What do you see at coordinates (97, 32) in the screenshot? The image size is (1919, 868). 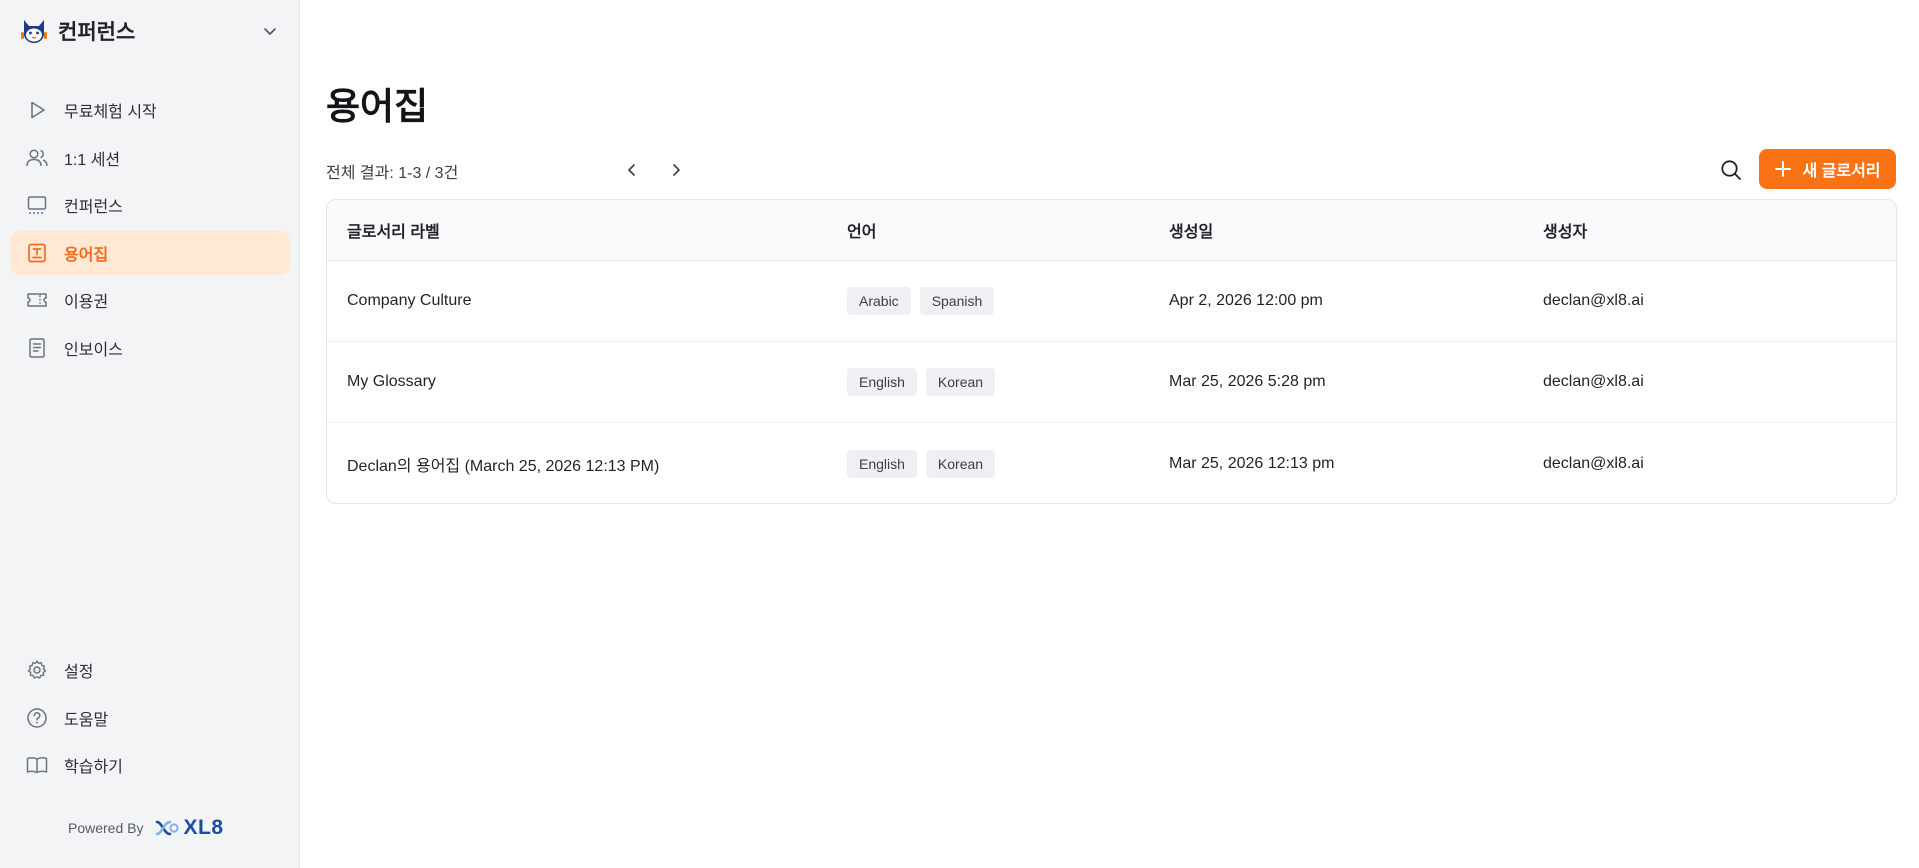 I see `workspace-name: 컨퍼런스` at bounding box center [97, 32].